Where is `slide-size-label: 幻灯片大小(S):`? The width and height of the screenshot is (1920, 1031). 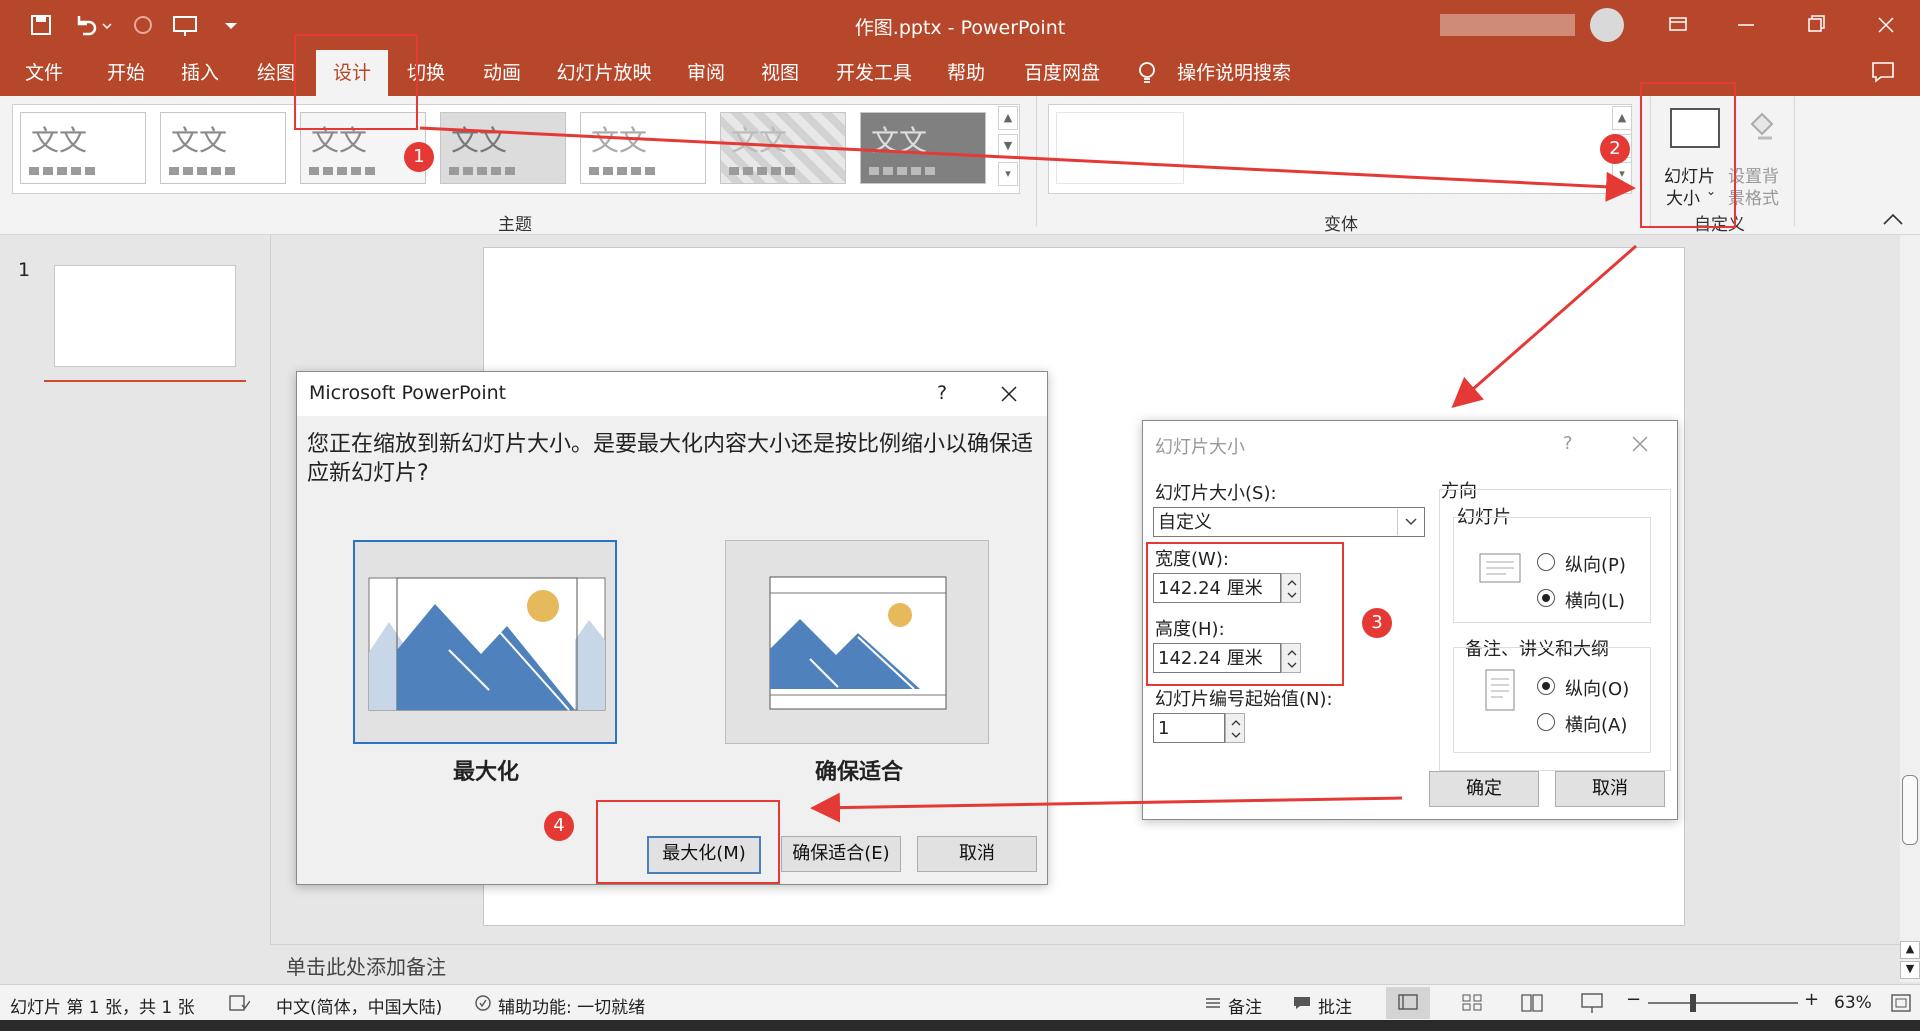
slide-size-label: 幻灯片大小(S): is located at coordinates (1216, 493).